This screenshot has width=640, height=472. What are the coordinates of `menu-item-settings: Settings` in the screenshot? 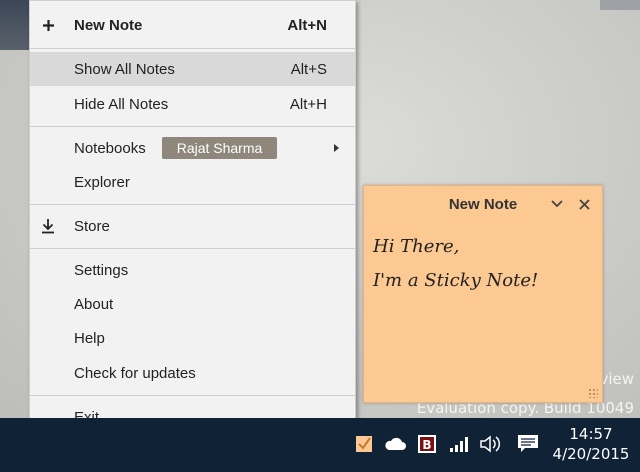 It's located at (192, 270).